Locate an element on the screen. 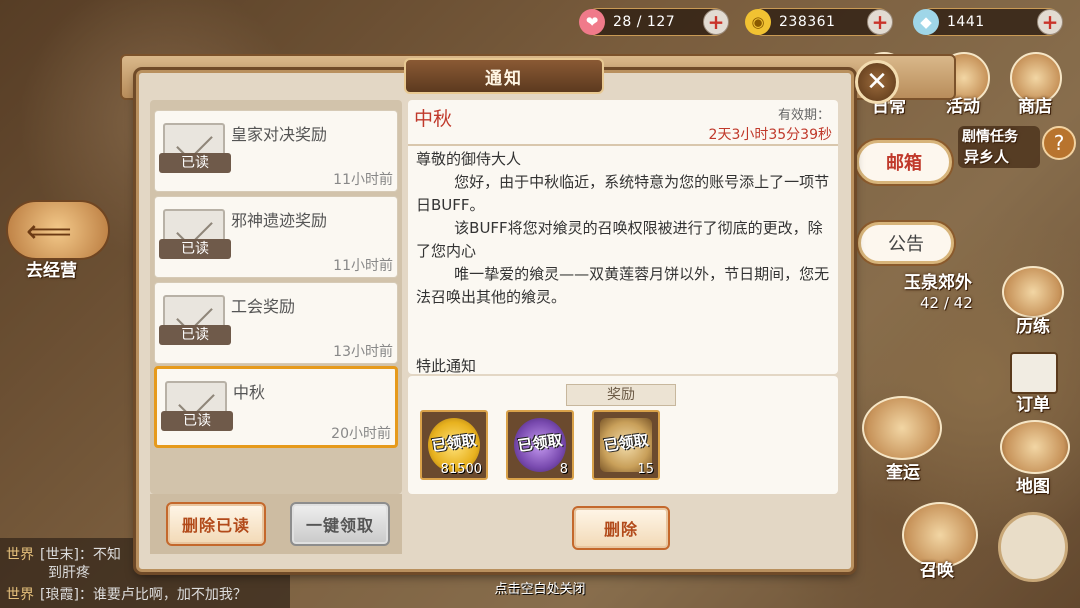 The image size is (1080, 608). mailbox-button: 邮箱 is located at coordinates (904, 162).